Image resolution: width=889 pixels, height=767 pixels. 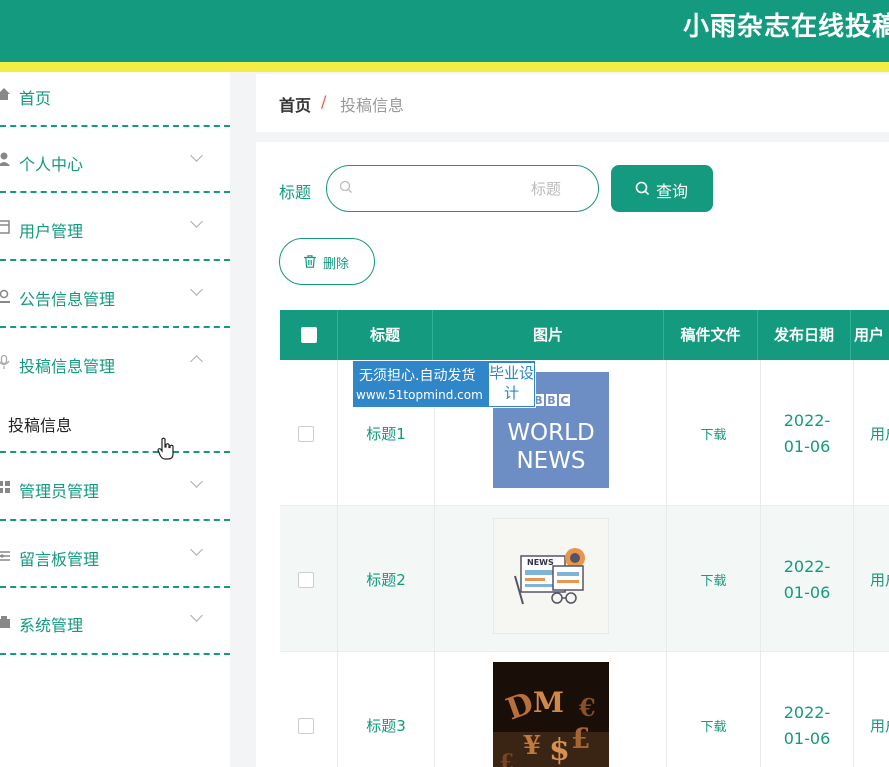 What do you see at coordinates (785, 27) in the screenshot?
I see `app-title: 小雨杂志在线投稿` at bounding box center [785, 27].